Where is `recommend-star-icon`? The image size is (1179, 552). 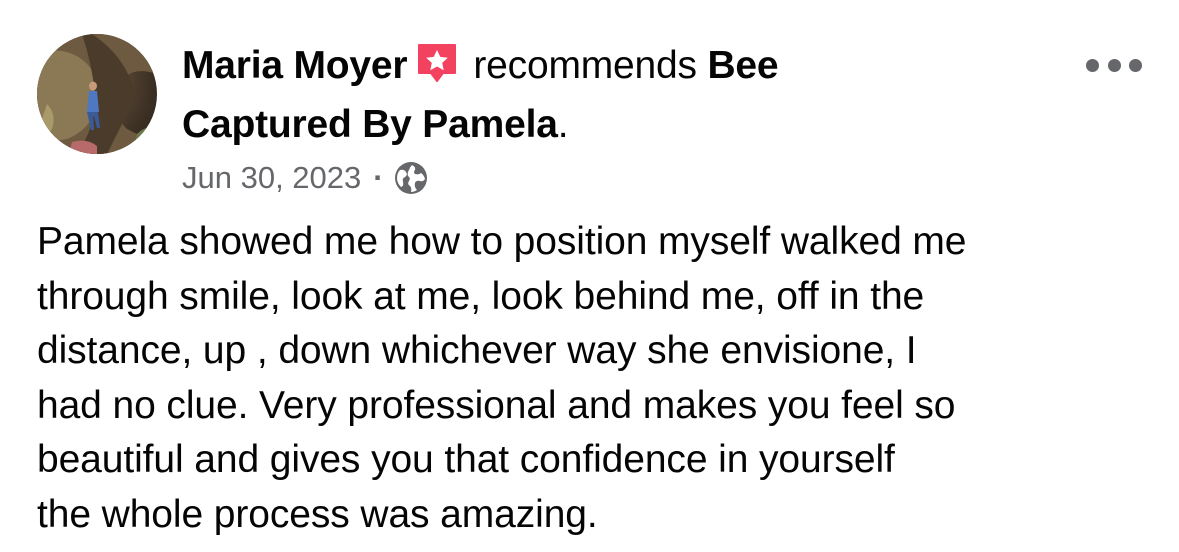 recommend-star-icon is located at coordinates (437, 63).